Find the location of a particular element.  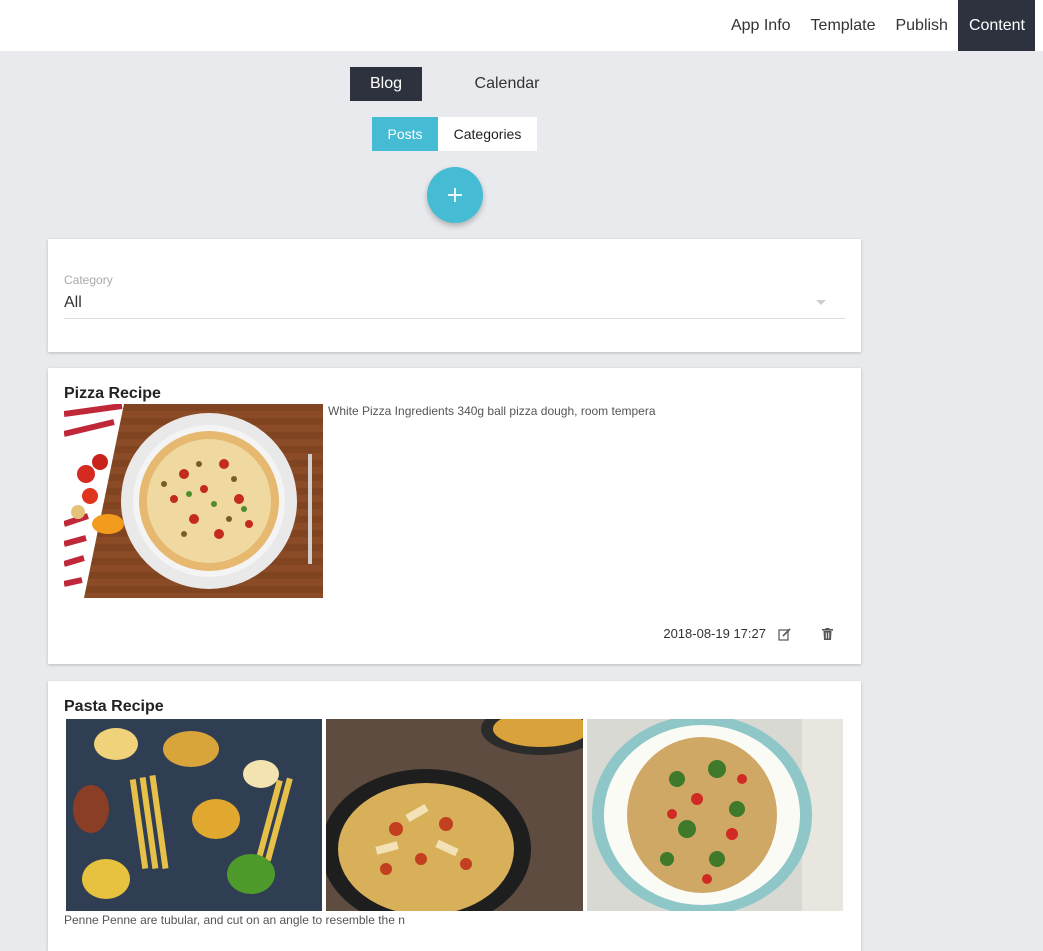

delete-button is located at coordinates (827, 634).